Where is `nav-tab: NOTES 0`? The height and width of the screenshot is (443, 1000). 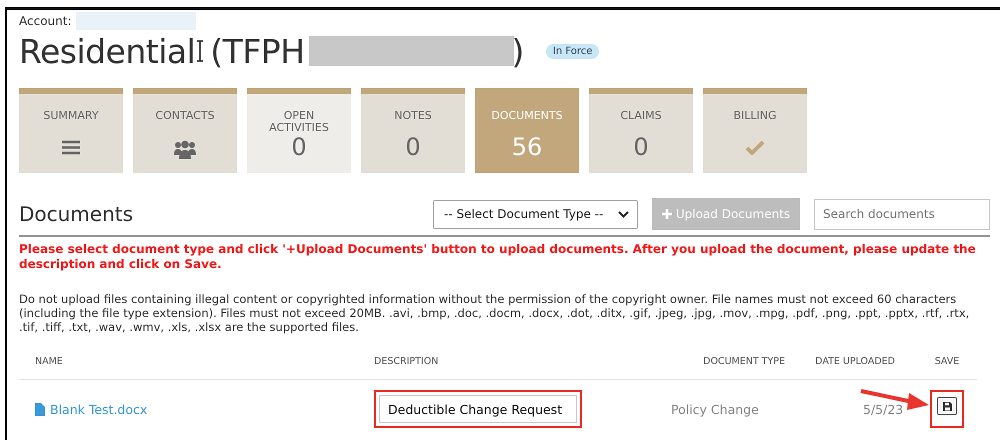
nav-tab: NOTES 0 is located at coordinates (413, 130).